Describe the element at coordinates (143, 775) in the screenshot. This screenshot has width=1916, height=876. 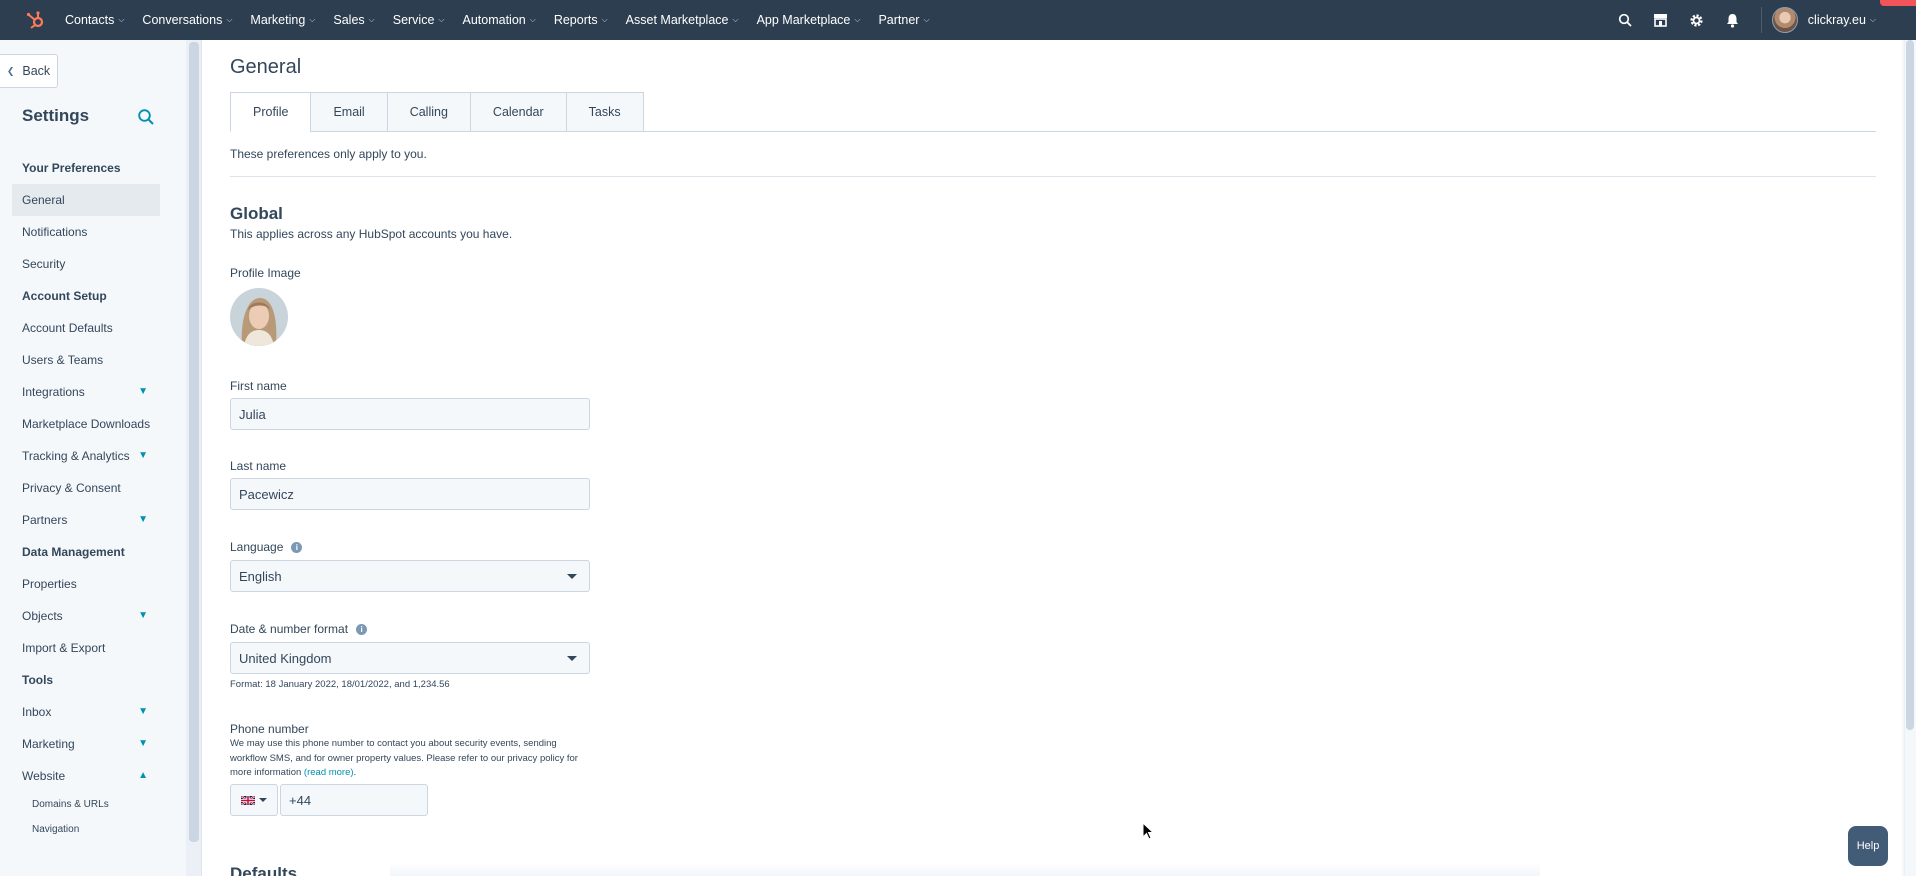
I see `chevron-up-icon: ▲` at that location.